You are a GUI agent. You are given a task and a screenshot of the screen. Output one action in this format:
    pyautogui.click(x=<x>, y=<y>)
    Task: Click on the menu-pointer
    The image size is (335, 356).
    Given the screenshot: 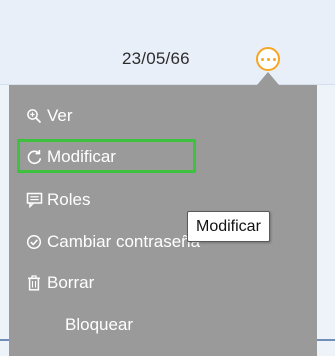 What is the action you would take?
    pyautogui.click(x=268, y=78)
    